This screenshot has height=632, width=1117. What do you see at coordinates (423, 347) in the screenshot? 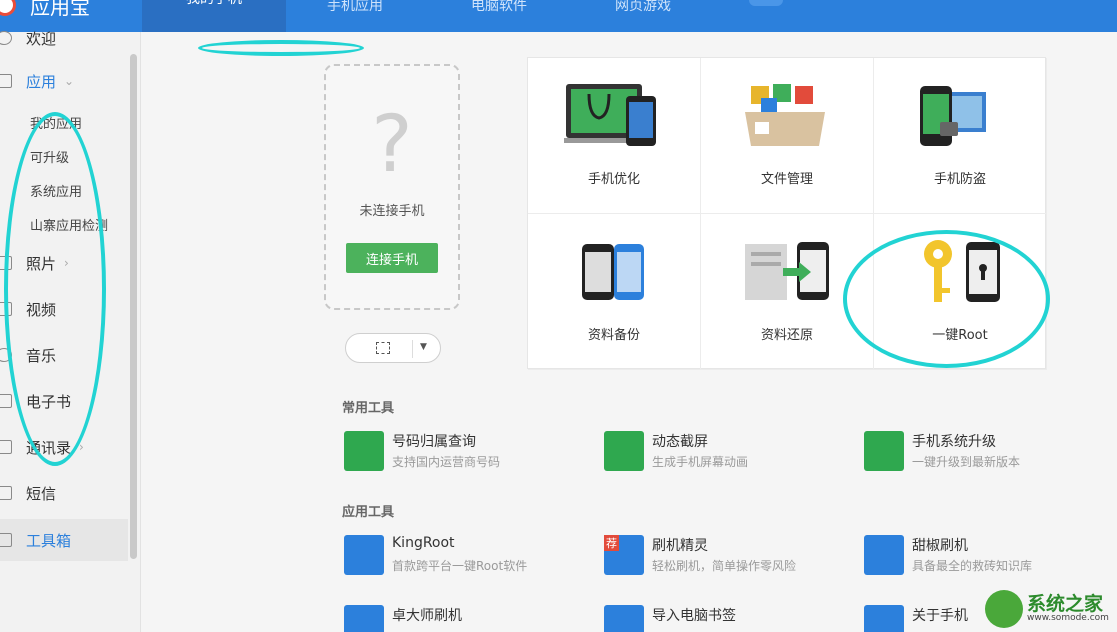
I see `chevron-down-icon: ▼` at bounding box center [423, 347].